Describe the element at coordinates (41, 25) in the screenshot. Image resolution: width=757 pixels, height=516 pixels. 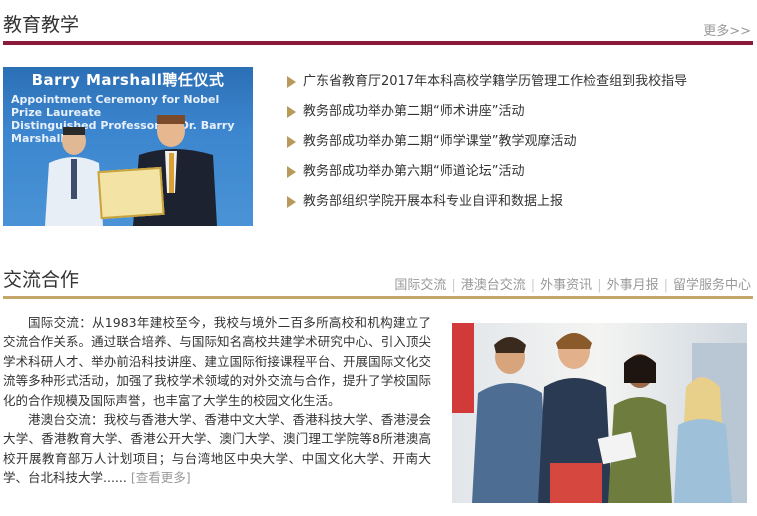
I see `education-title: 教育教学` at that location.